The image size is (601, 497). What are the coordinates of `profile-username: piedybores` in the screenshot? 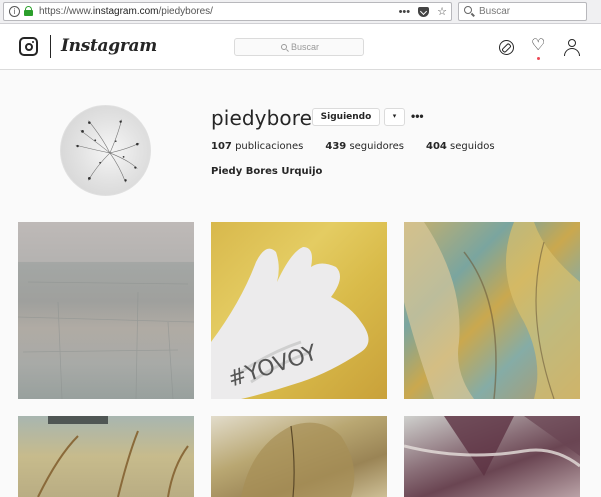 It's located at (267, 118).